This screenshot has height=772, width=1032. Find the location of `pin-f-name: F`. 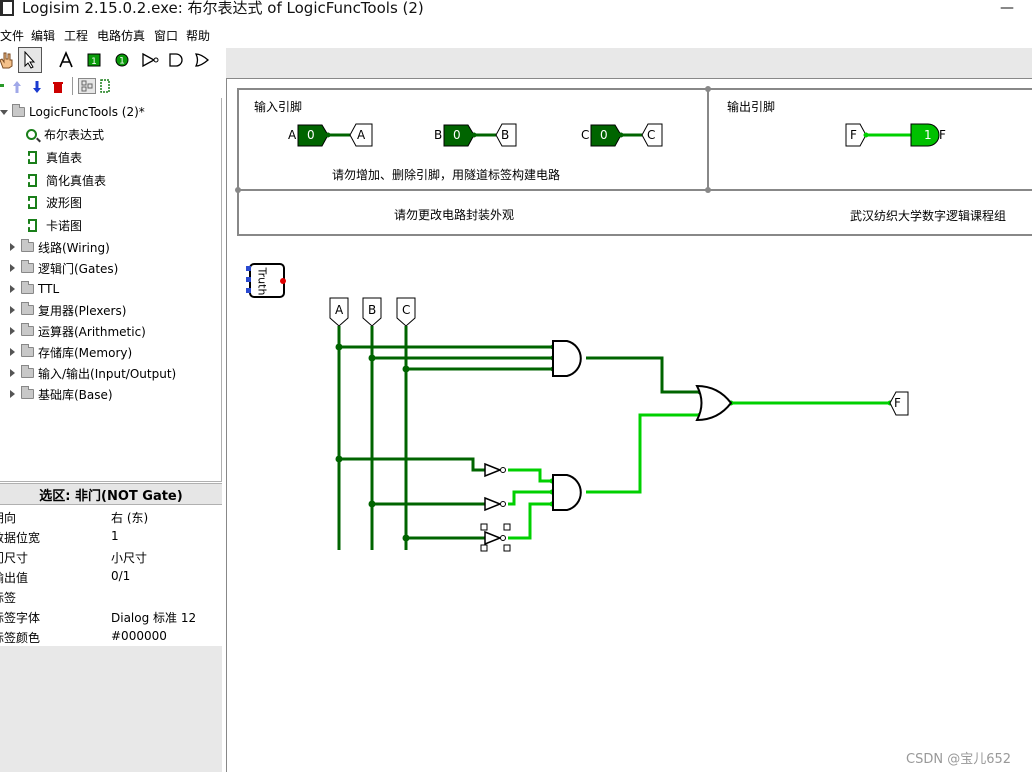

pin-f-name: F is located at coordinates (942, 135).